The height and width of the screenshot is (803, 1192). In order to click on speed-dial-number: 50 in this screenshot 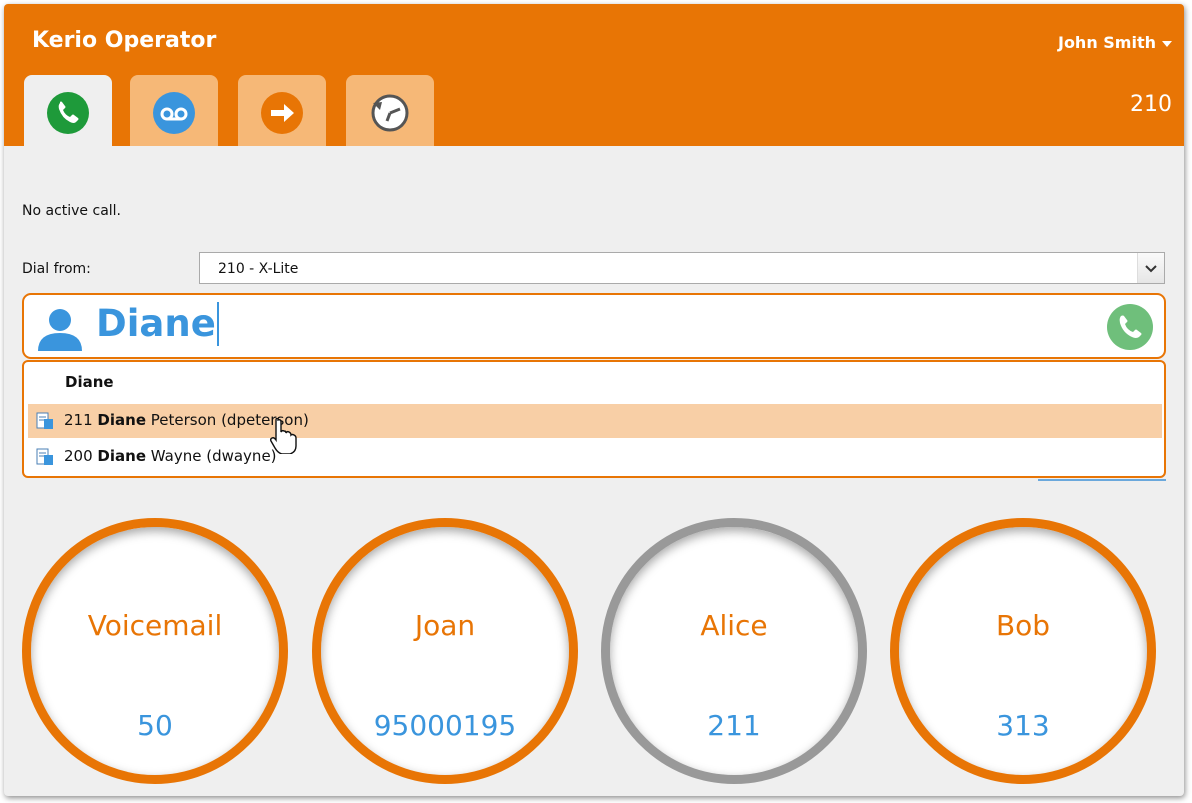, I will do `click(155, 725)`.